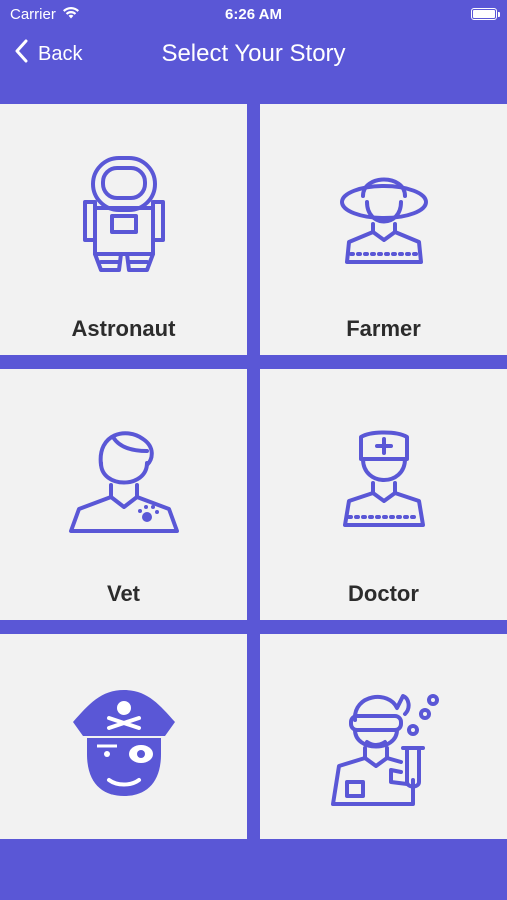  I want to click on vet-icon, so click(124, 482).